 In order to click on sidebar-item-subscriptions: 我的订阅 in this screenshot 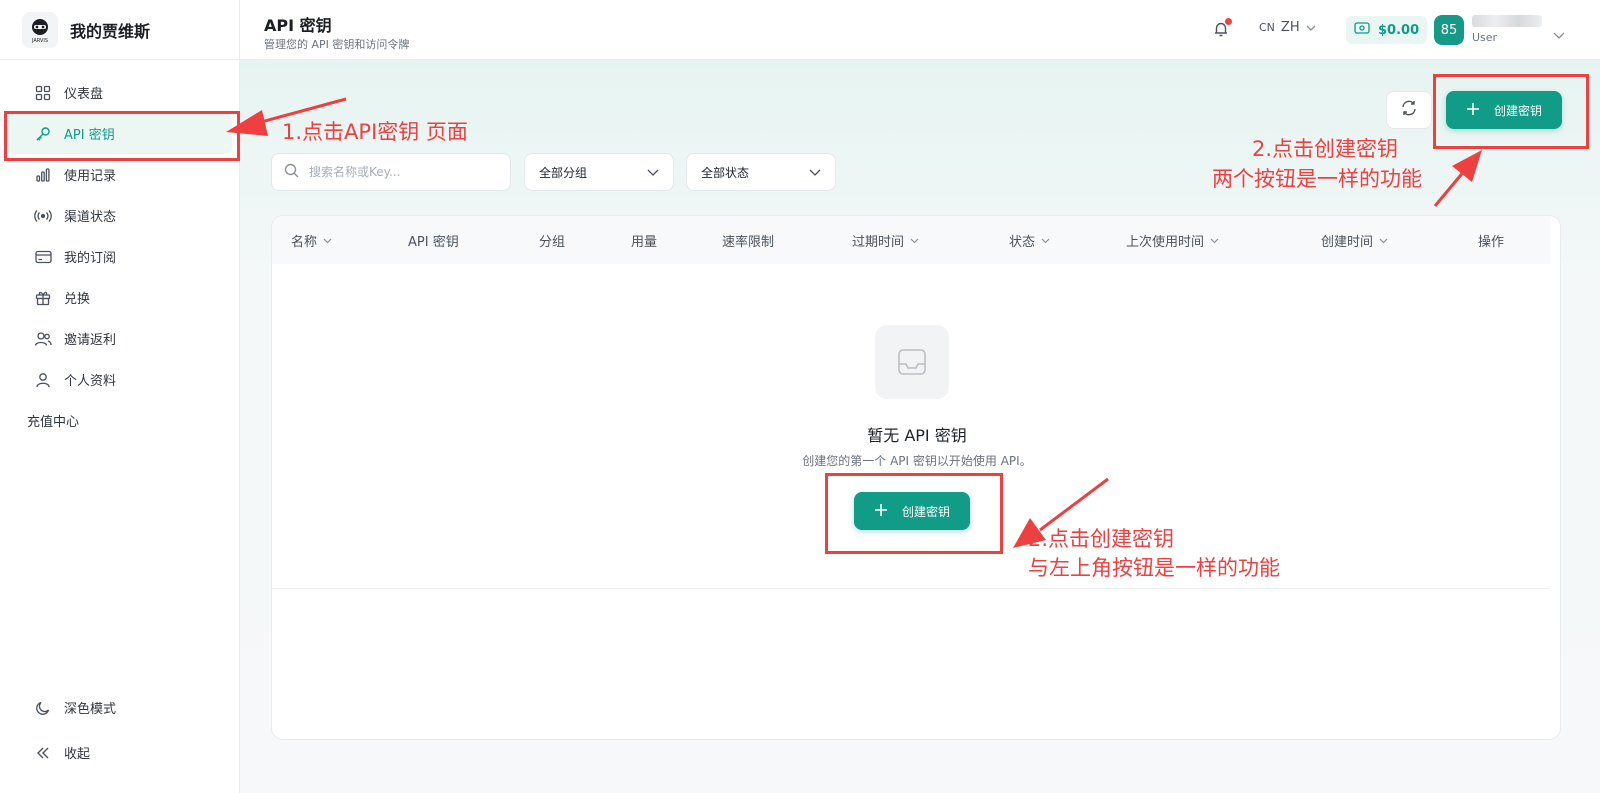, I will do `click(119, 256)`.